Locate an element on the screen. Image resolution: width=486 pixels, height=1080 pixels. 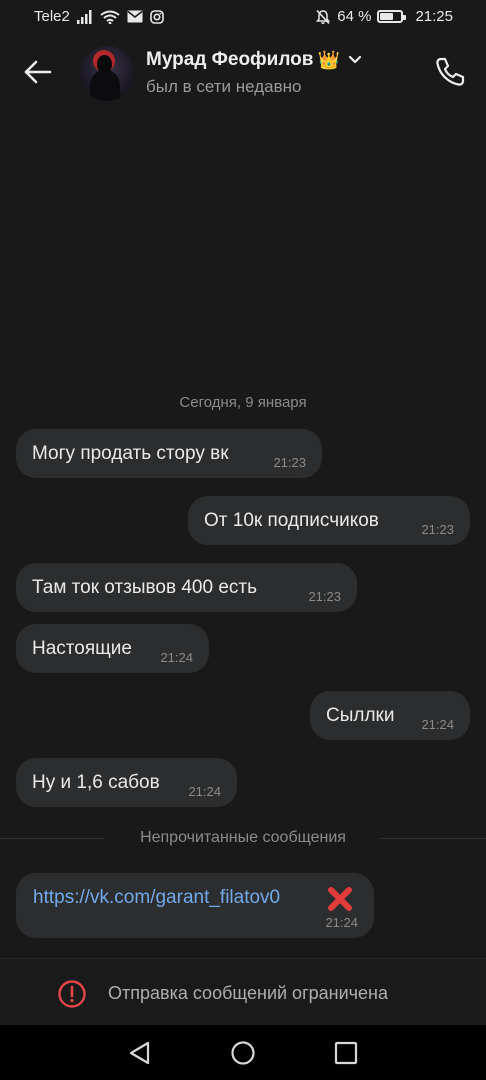
messaging-restricted-bar: Отправка сообщений ограничена is located at coordinates (243, 991).